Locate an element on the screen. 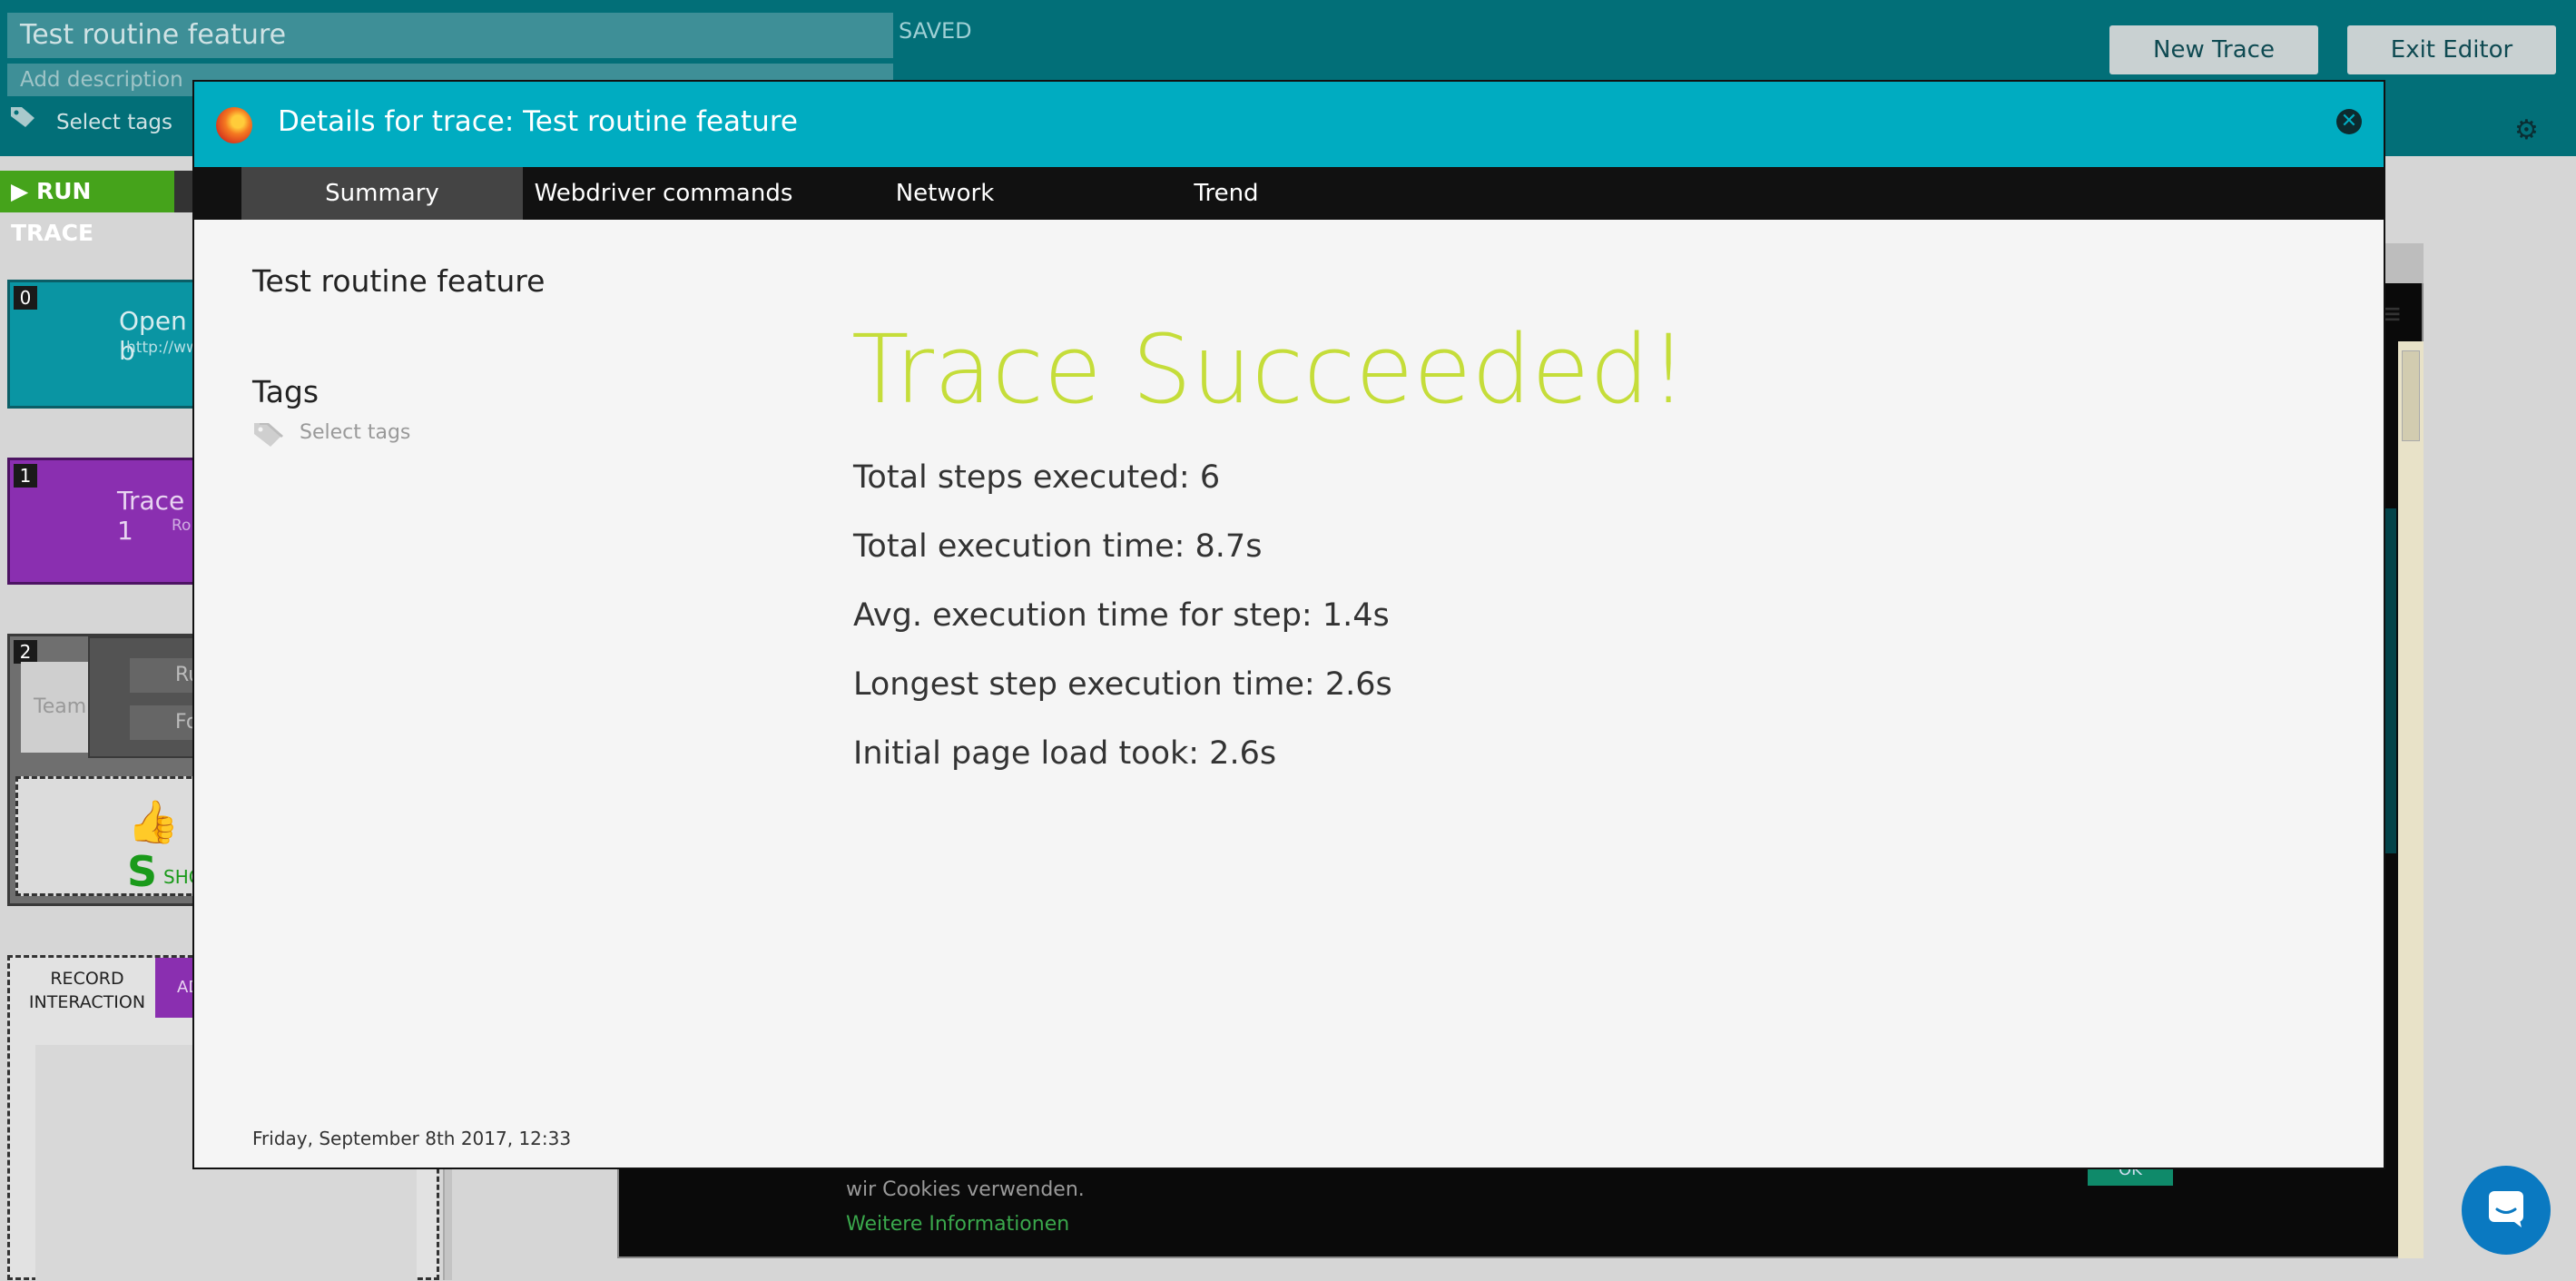 The image size is (2576, 1281). tab-trend: Trend is located at coordinates (1226, 193).